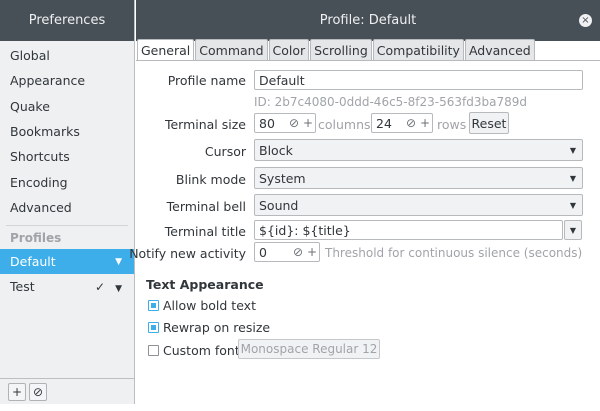  I want to click on tab-scrolling: Scrolling, so click(341, 49).